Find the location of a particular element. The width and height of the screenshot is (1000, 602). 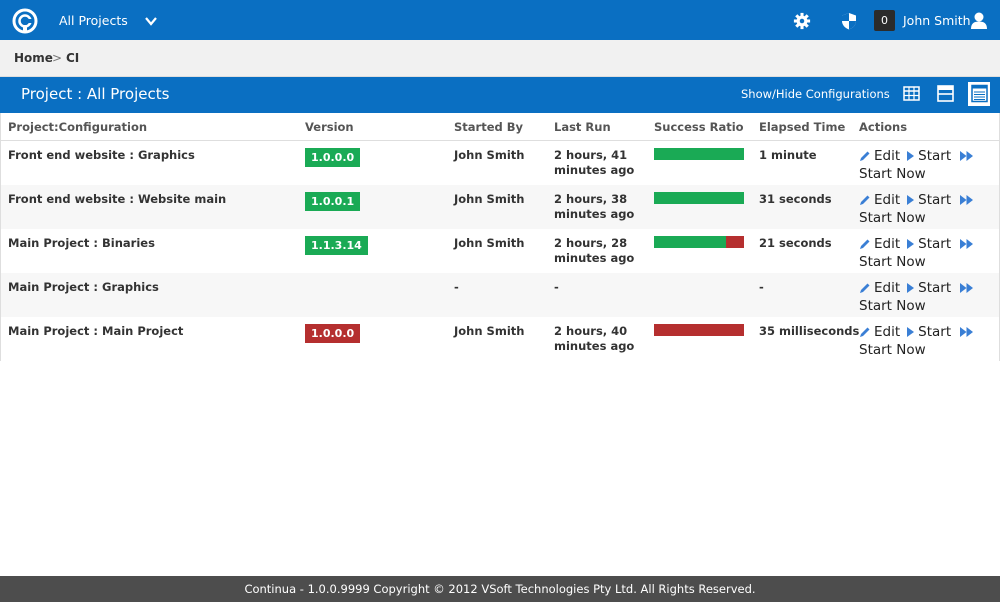

project-selector: All Projects is located at coordinates (108, 20).